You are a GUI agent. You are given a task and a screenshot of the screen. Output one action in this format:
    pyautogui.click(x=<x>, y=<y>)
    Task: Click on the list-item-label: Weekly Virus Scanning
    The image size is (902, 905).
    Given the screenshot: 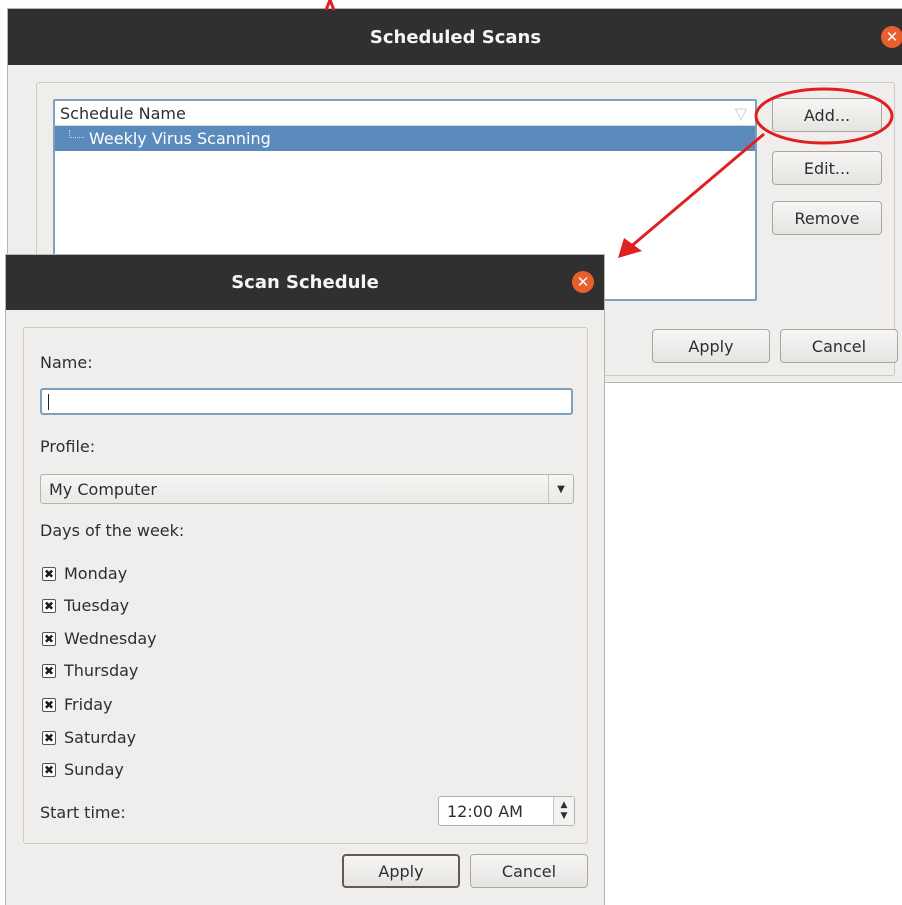 What is the action you would take?
    pyautogui.click(x=180, y=138)
    